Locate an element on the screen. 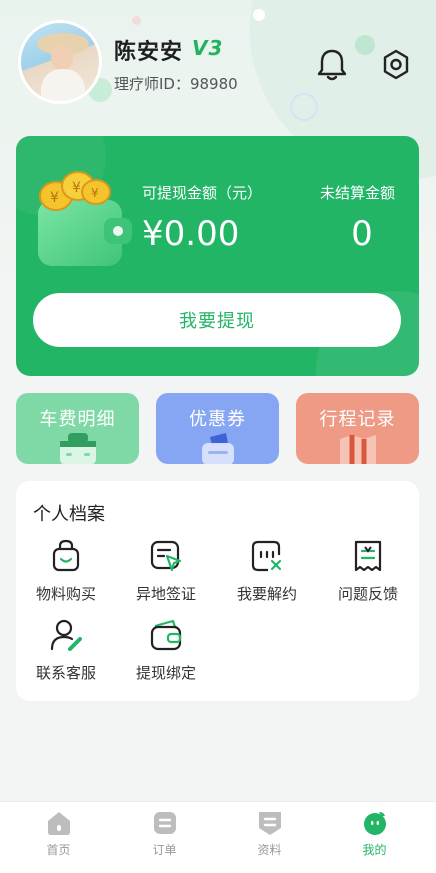 The image size is (436, 873). mine-icon is located at coordinates (375, 823).